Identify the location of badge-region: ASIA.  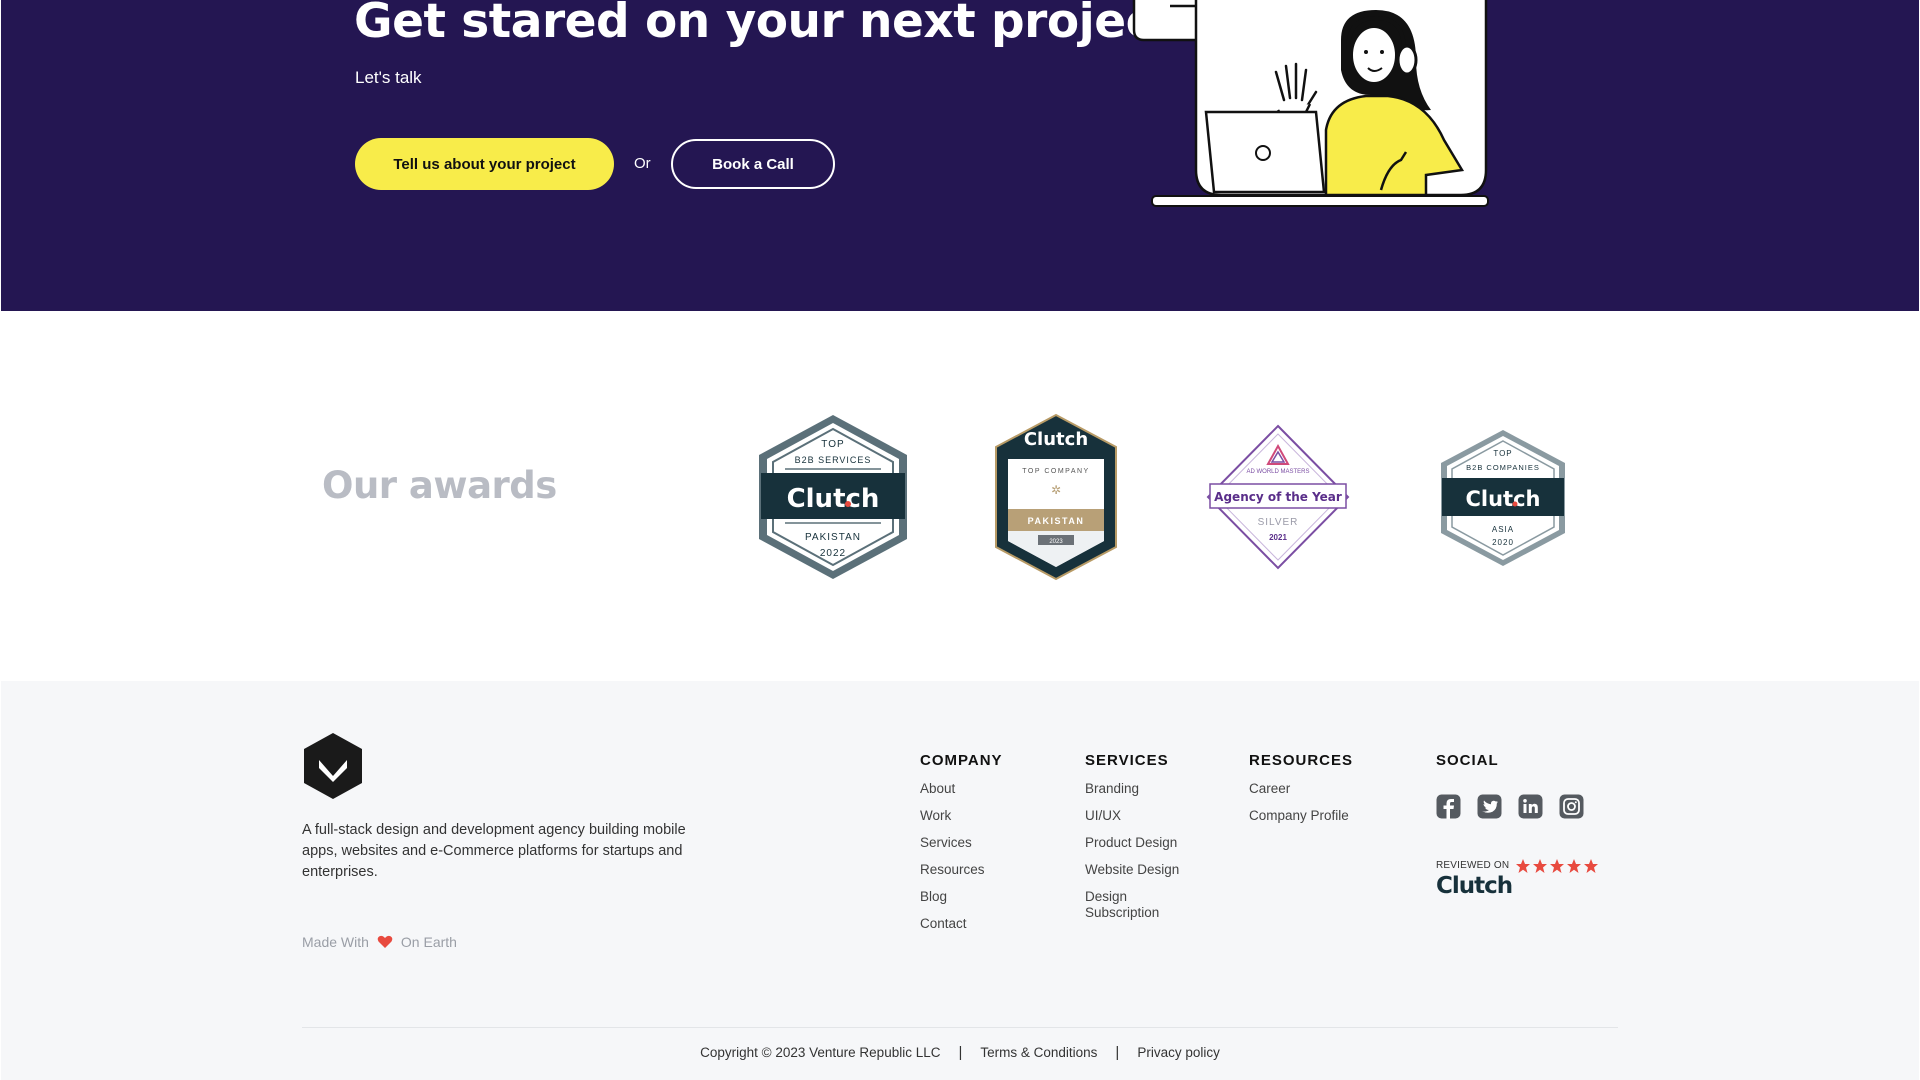
(1503, 529).